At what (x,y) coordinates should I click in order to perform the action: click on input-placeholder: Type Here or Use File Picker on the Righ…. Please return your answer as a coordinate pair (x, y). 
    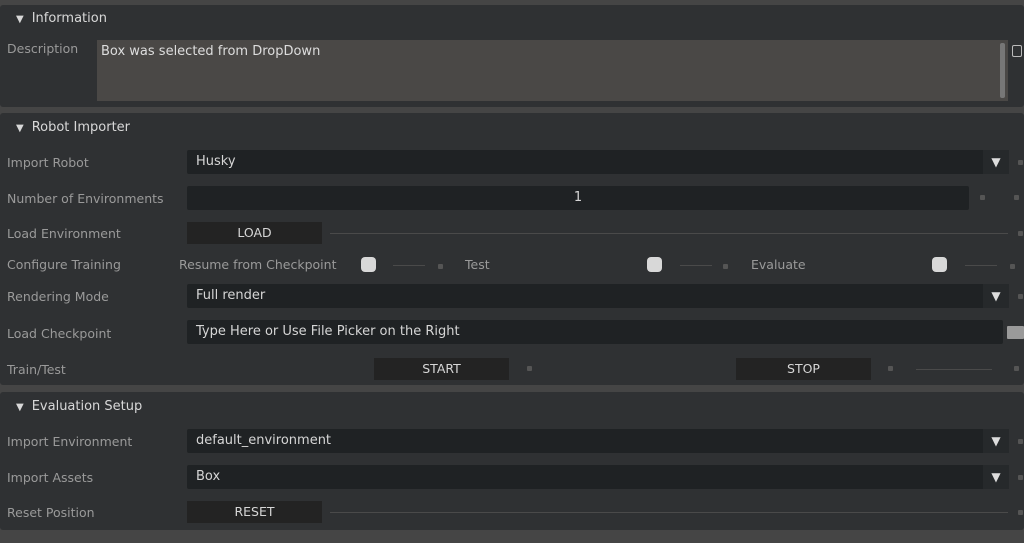
    Looking at the image, I should click on (328, 331).